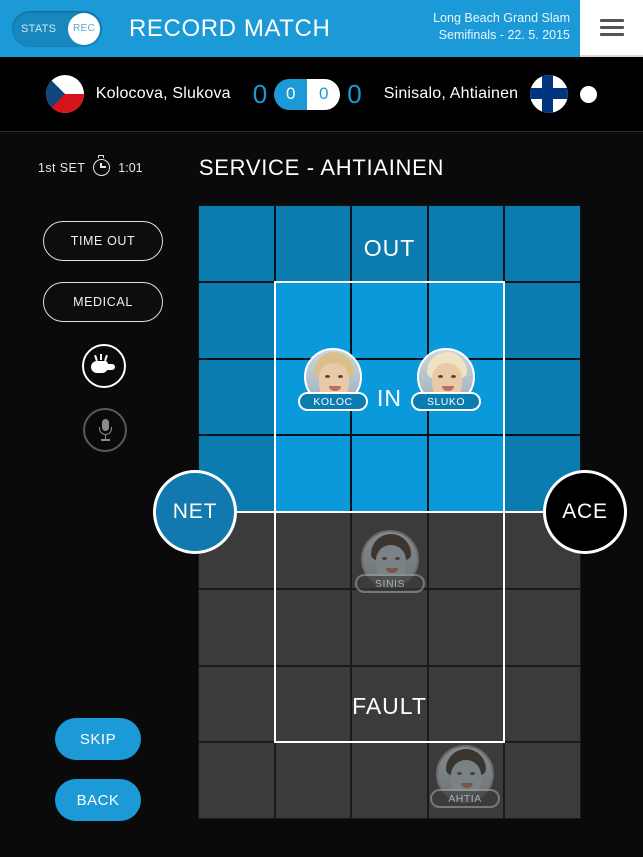 This screenshot has width=643, height=857. Describe the element at coordinates (64, 94) in the screenshot. I see `czech-republic-flag-icon` at that location.